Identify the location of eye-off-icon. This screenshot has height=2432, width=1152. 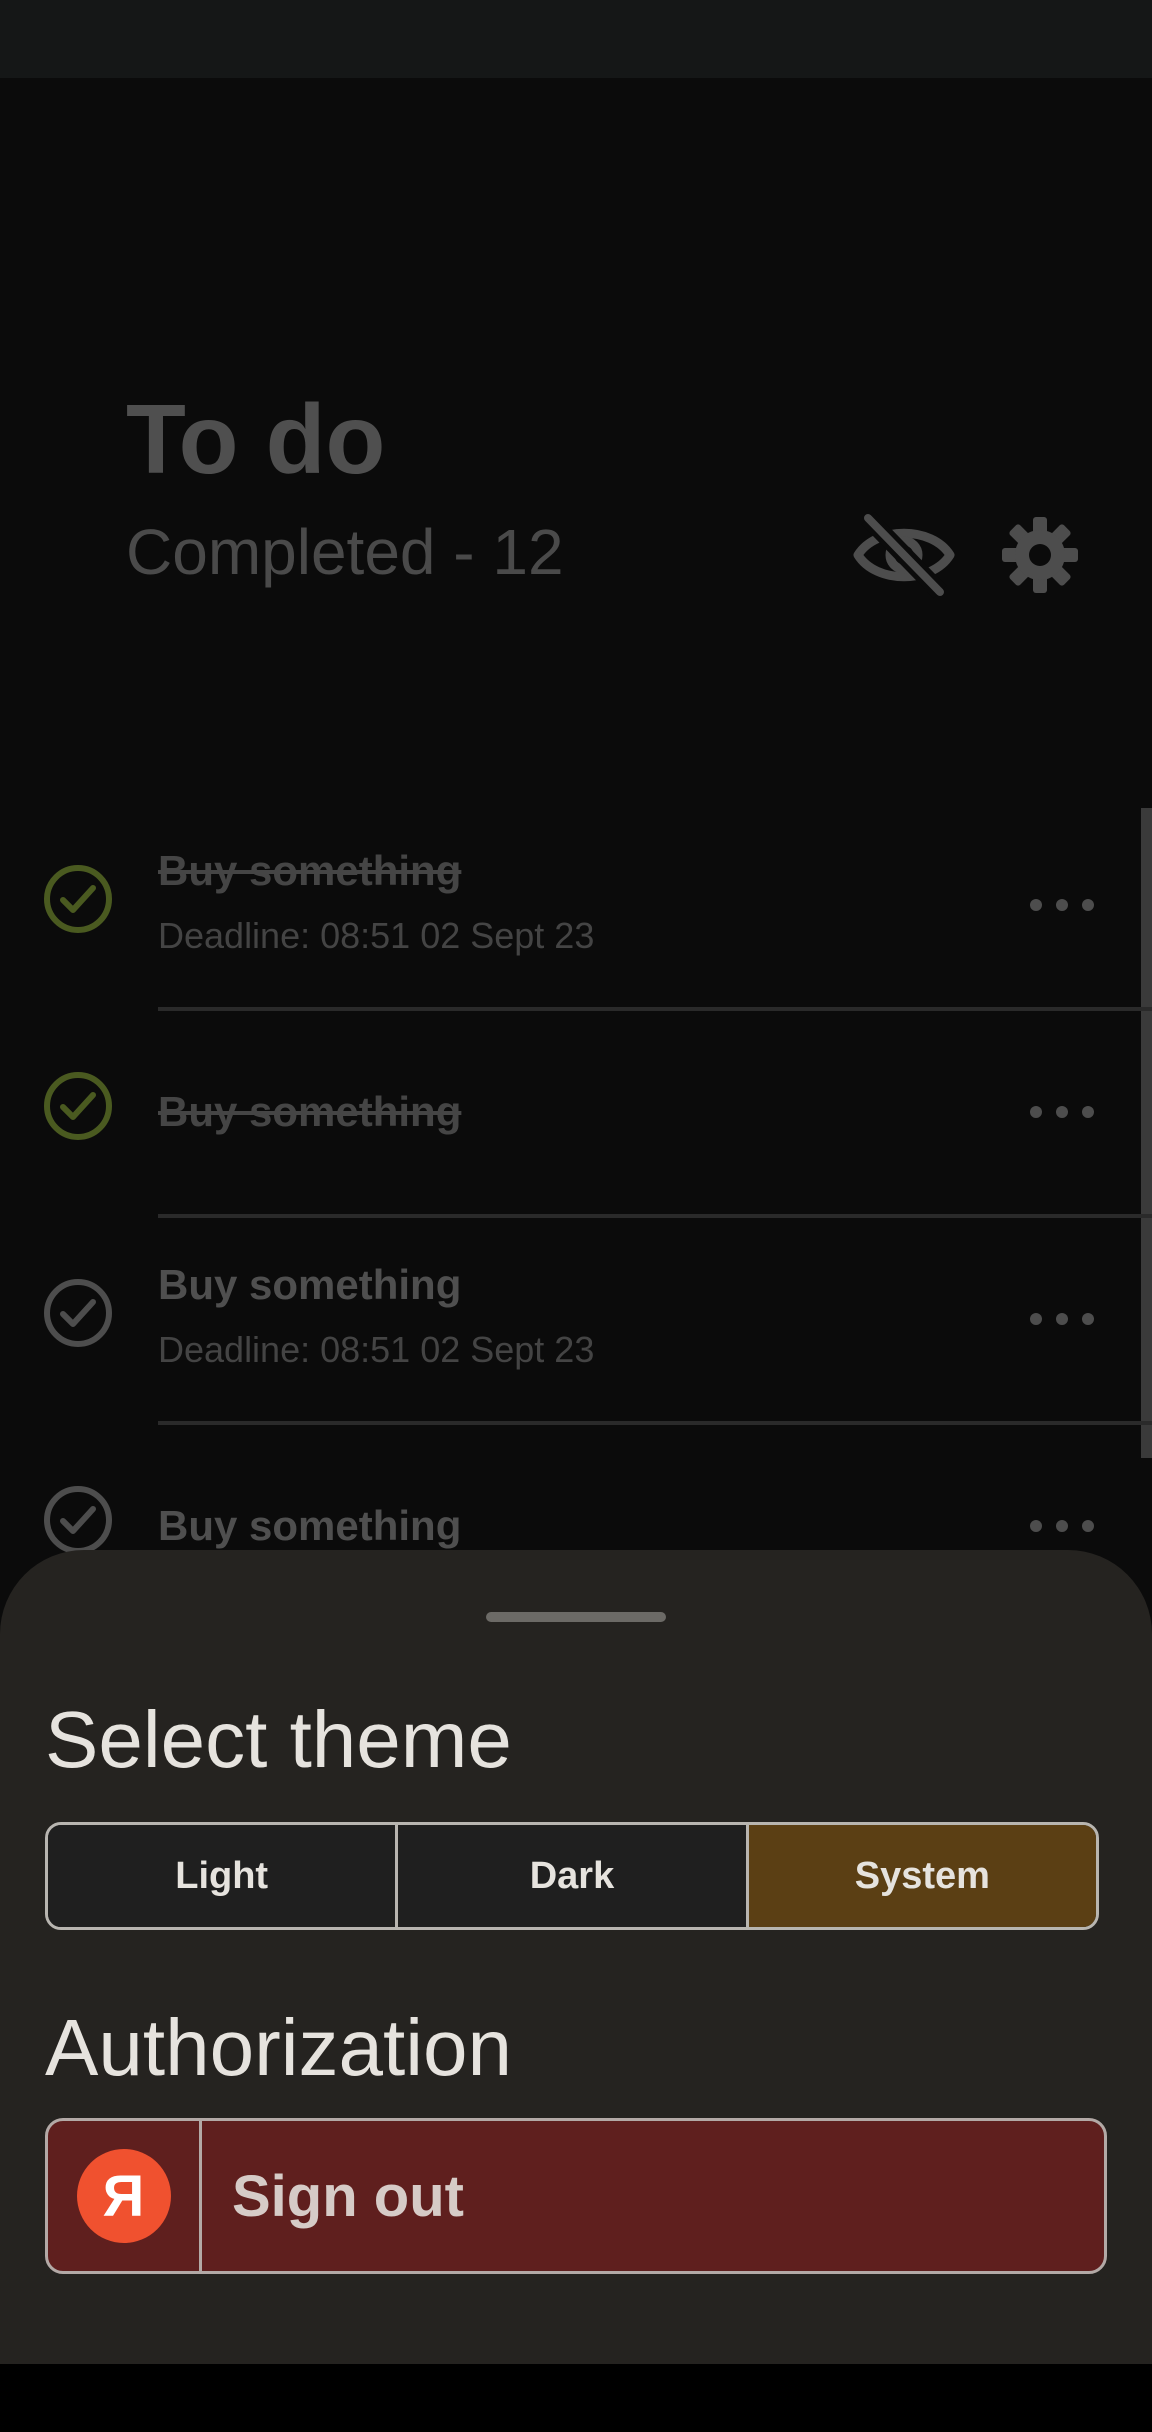
(904, 555).